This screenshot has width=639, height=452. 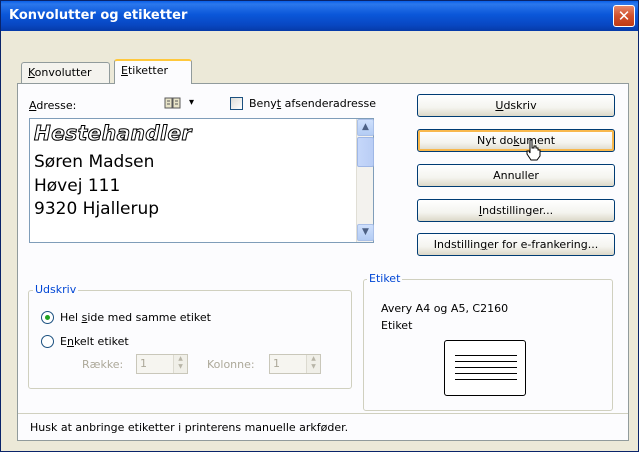 What do you see at coordinates (365, 152) in the screenshot?
I see `scroll-thumb` at bounding box center [365, 152].